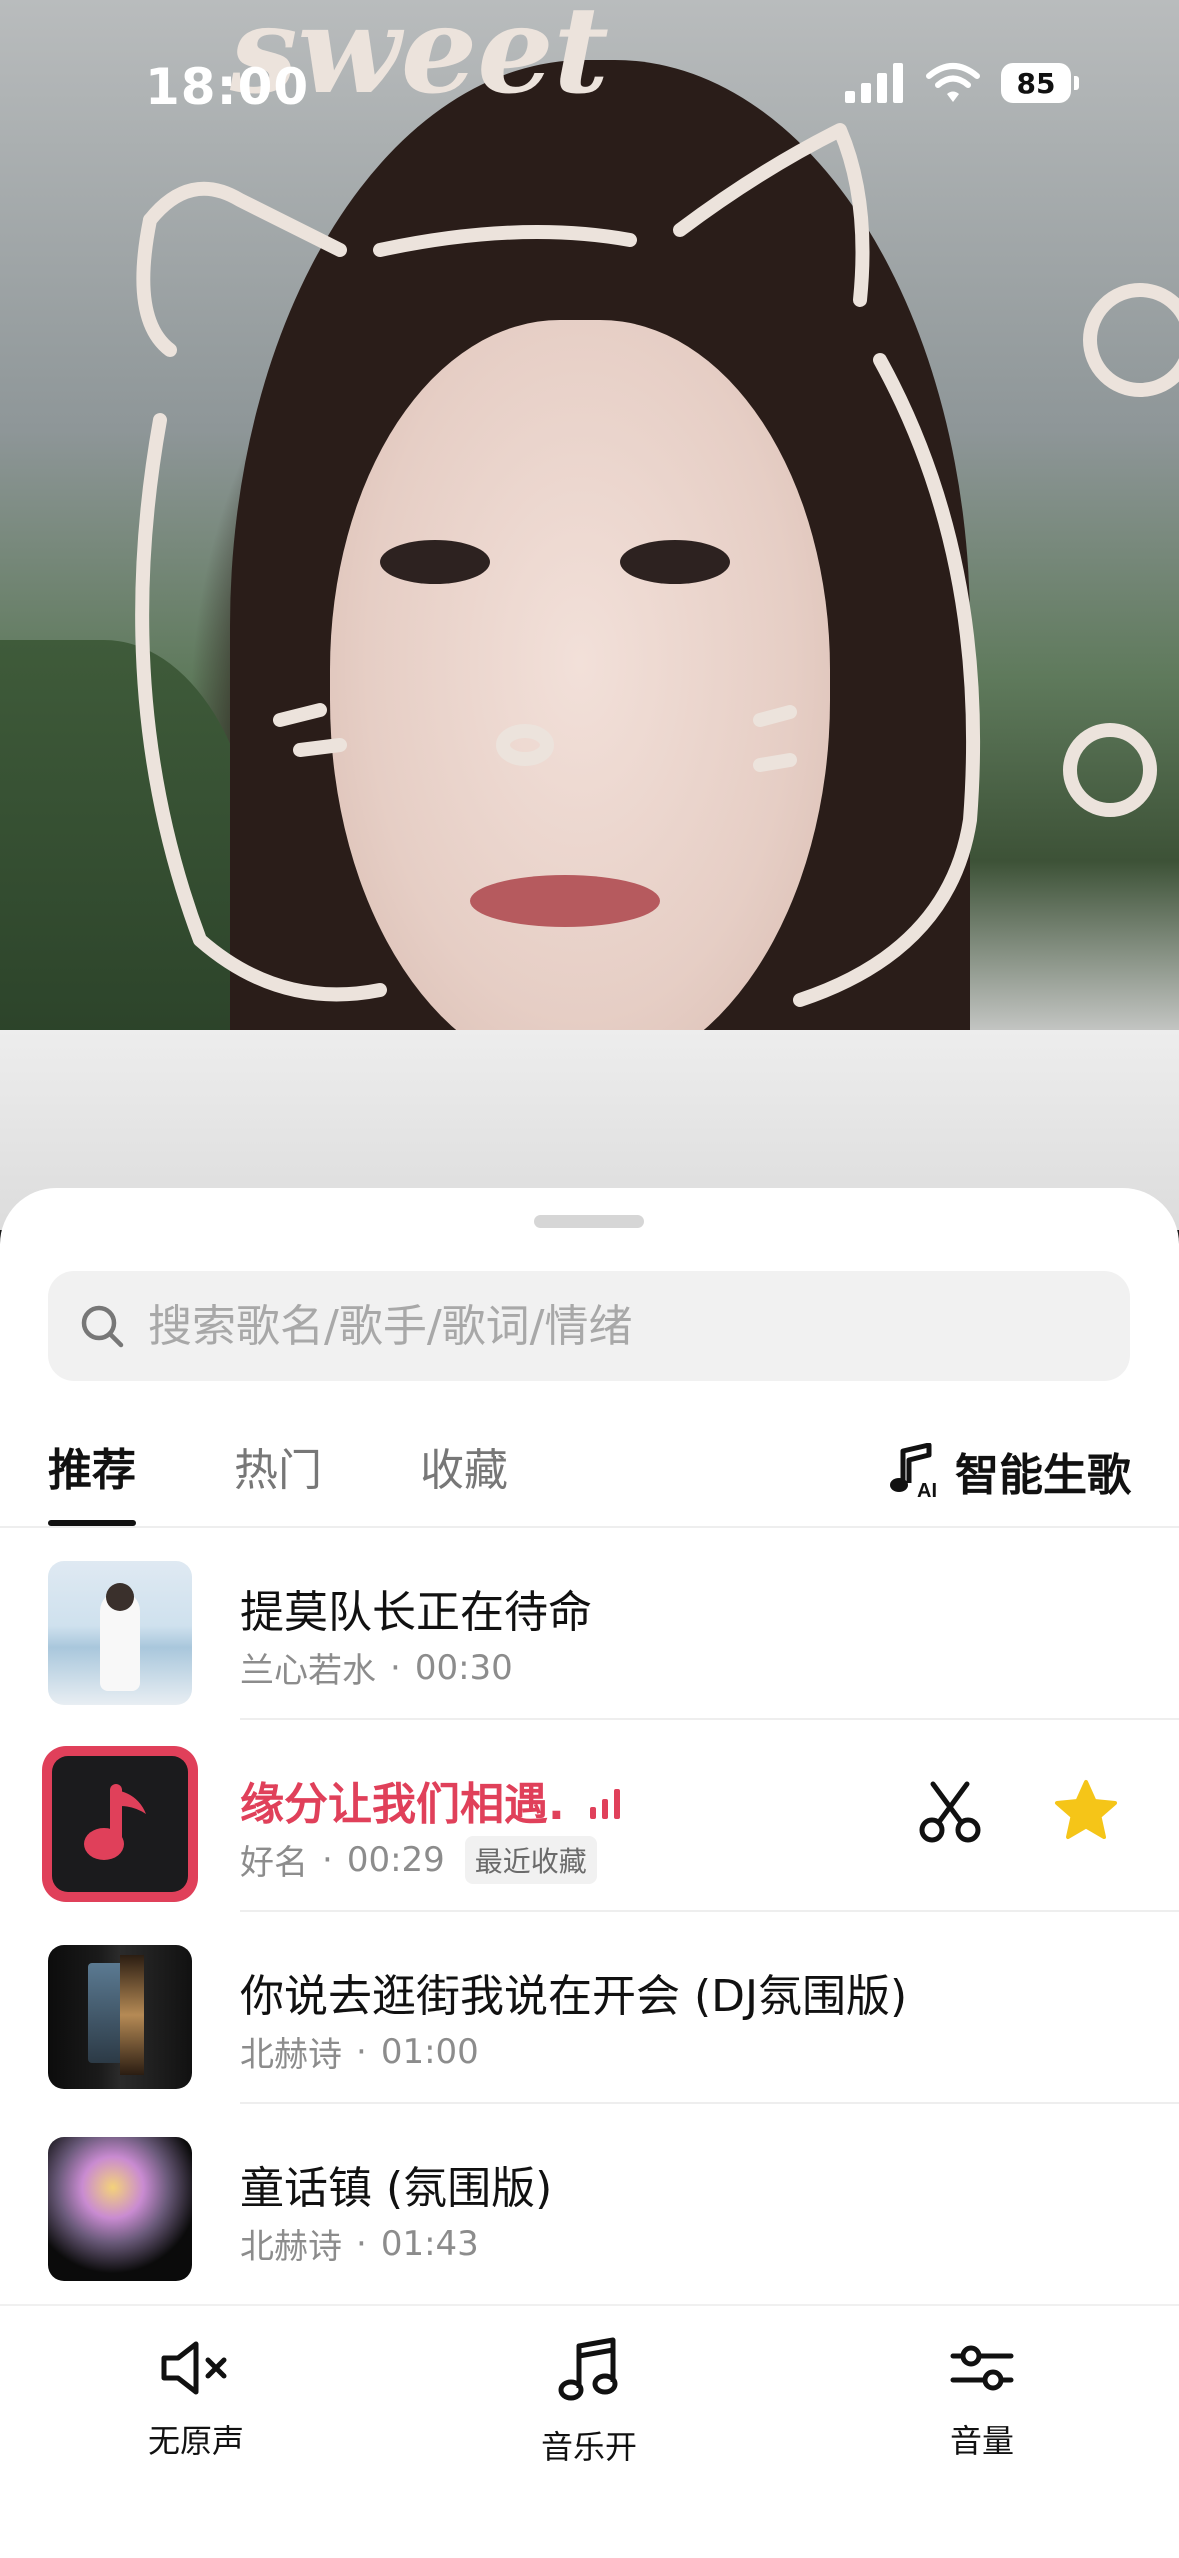 Image resolution: width=1179 pixels, height=2558 pixels. What do you see at coordinates (1043, 1475) in the screenshot?
I see `smart-song-label: 智能生歌` at bounding box center [1043, 1475].